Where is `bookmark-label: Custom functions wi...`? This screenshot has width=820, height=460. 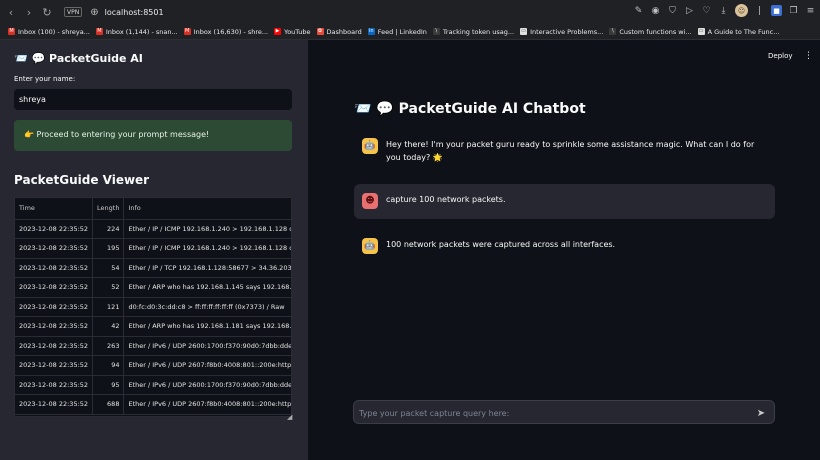
bookmark-label: Custom functions wi... is located at coordinates (655, 31).